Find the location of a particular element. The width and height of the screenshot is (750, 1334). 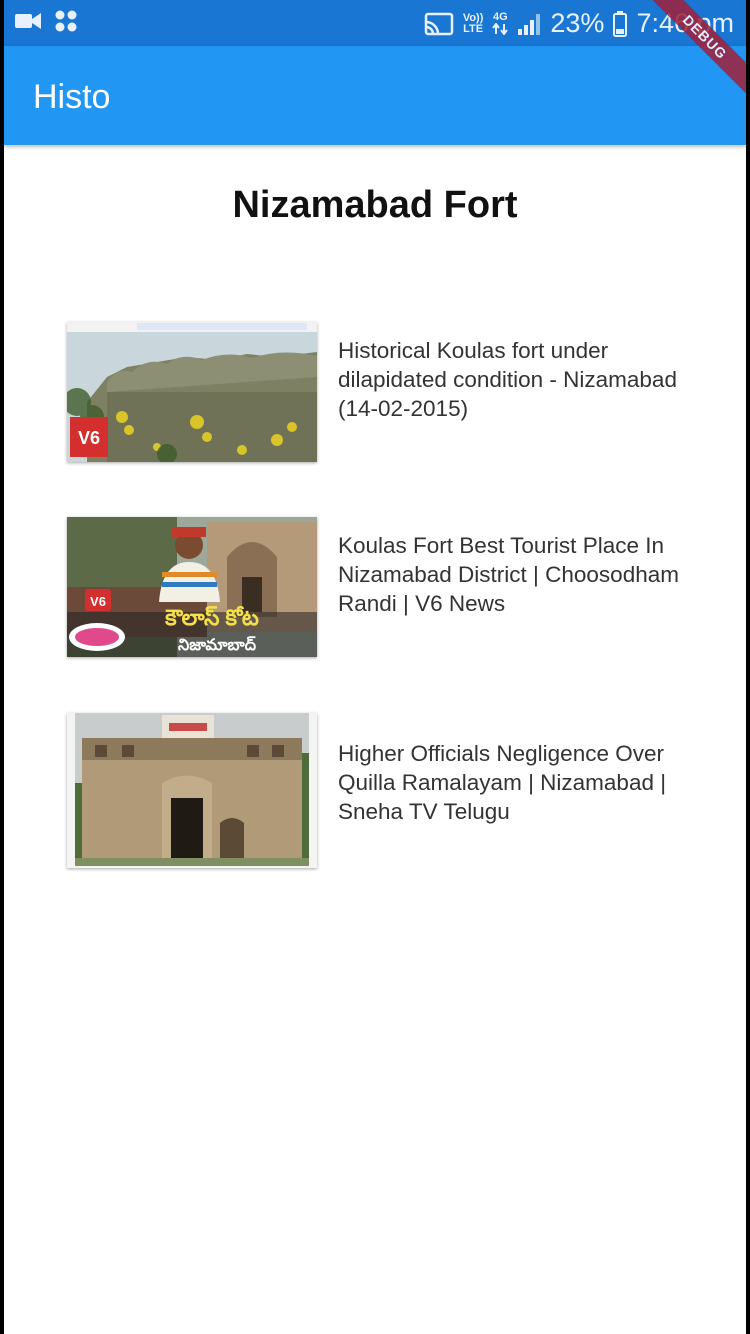

svg-text: కౌలాస్ కోట is located at coordinates (211, 617).